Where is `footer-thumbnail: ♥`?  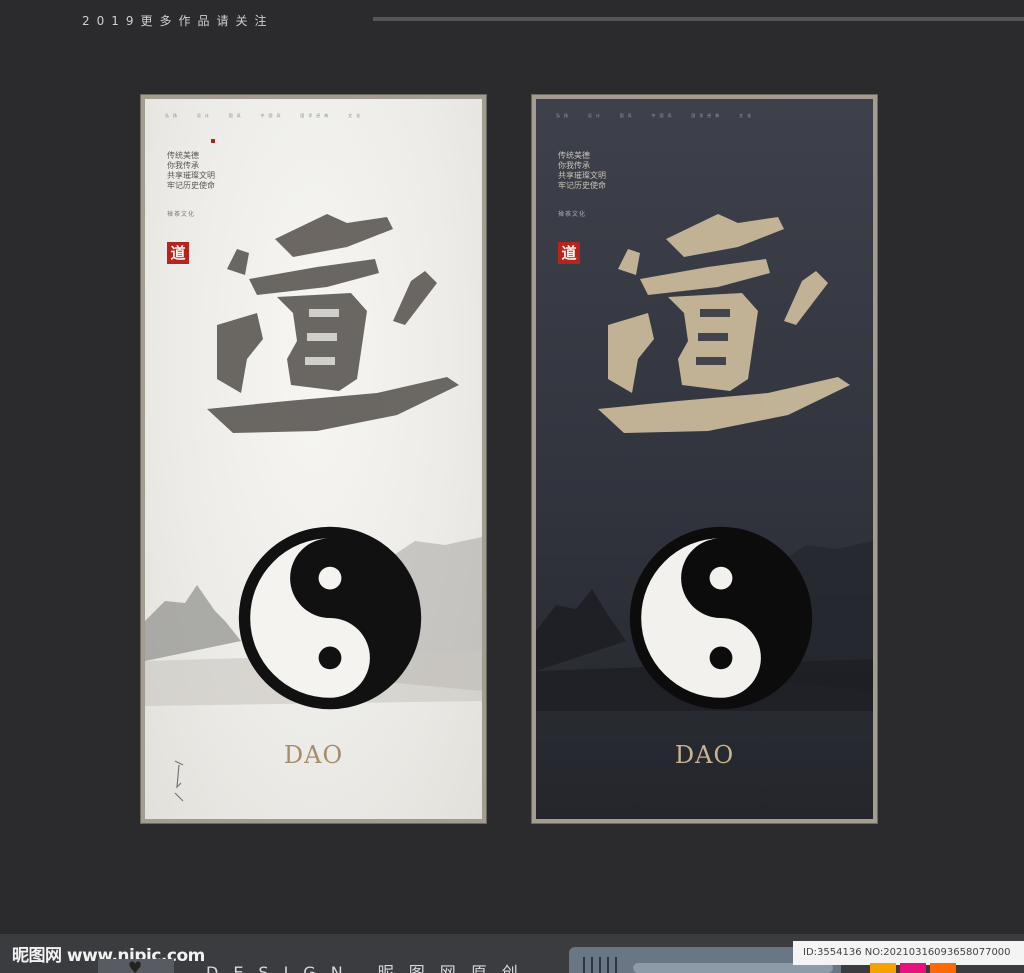
footer-thumbnail: ♥ is located at coordinates (136, 966).